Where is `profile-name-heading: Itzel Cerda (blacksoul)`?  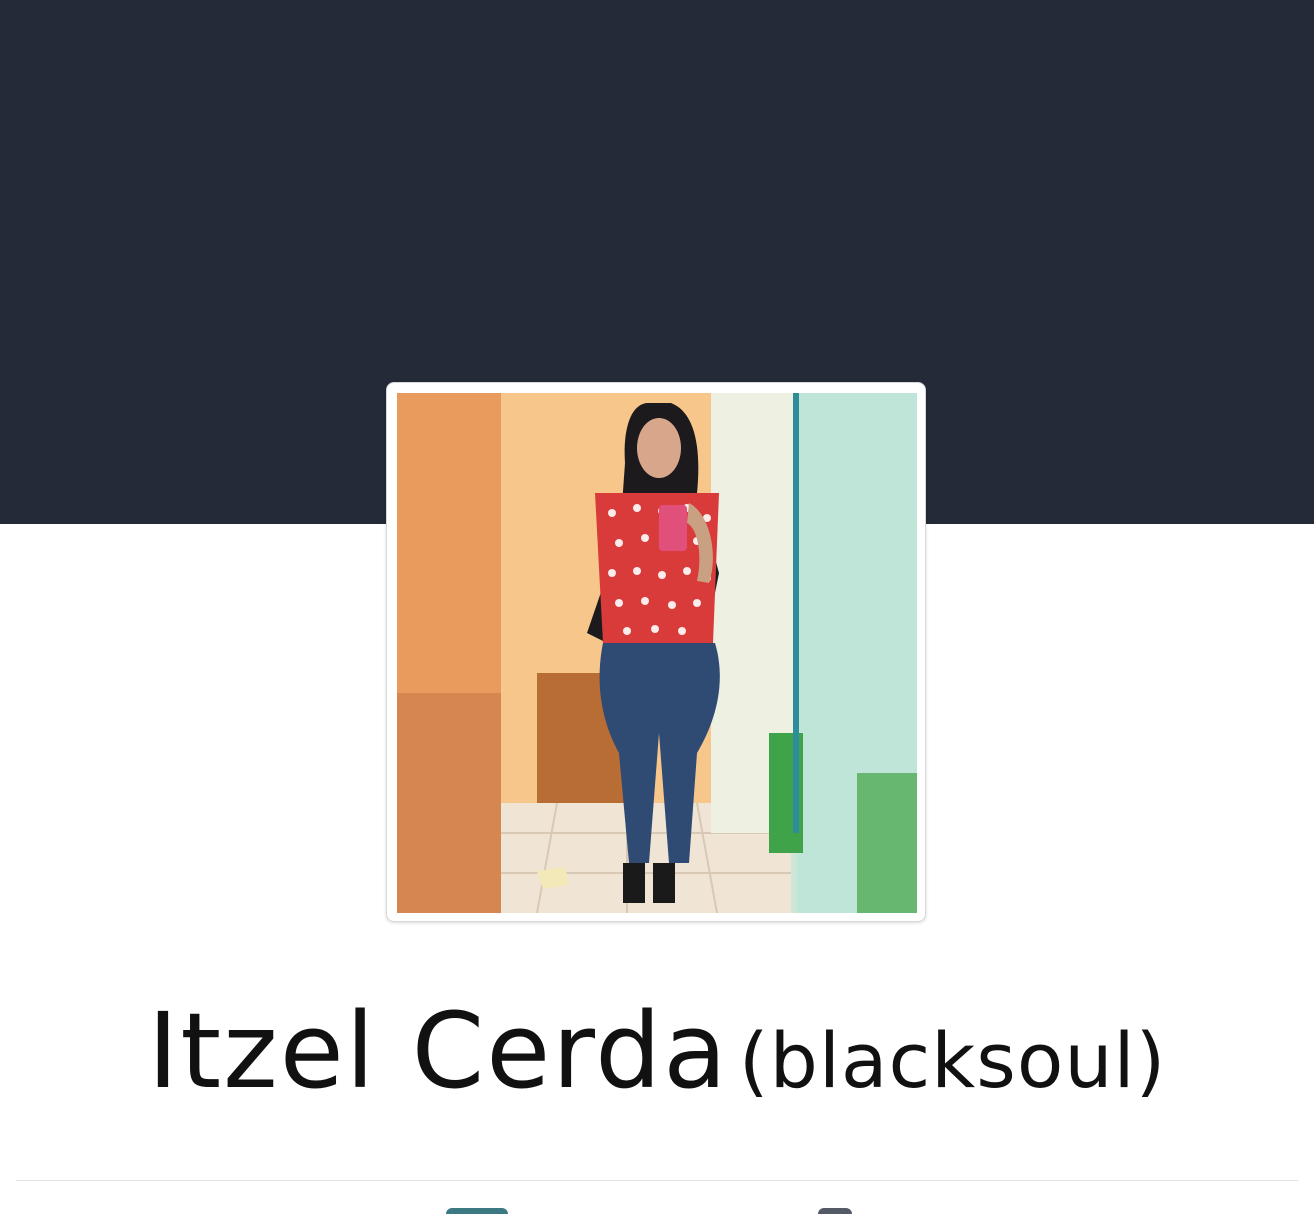 profile-name-heading: Itzel Cerda (blacksoul) is located at coordinates (657, 1051).